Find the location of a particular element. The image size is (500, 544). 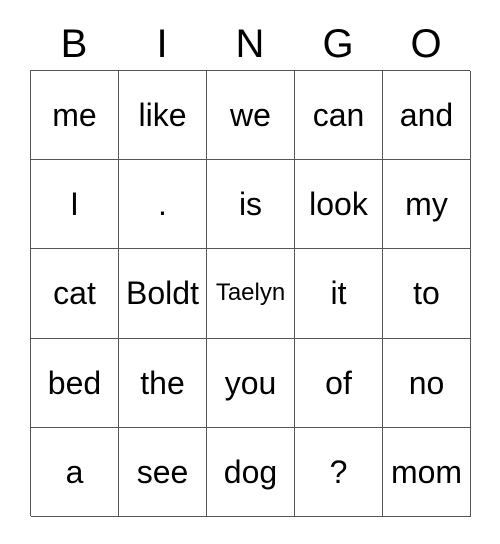

bingo-cell: Boldt is located at coordinates (163, 294).